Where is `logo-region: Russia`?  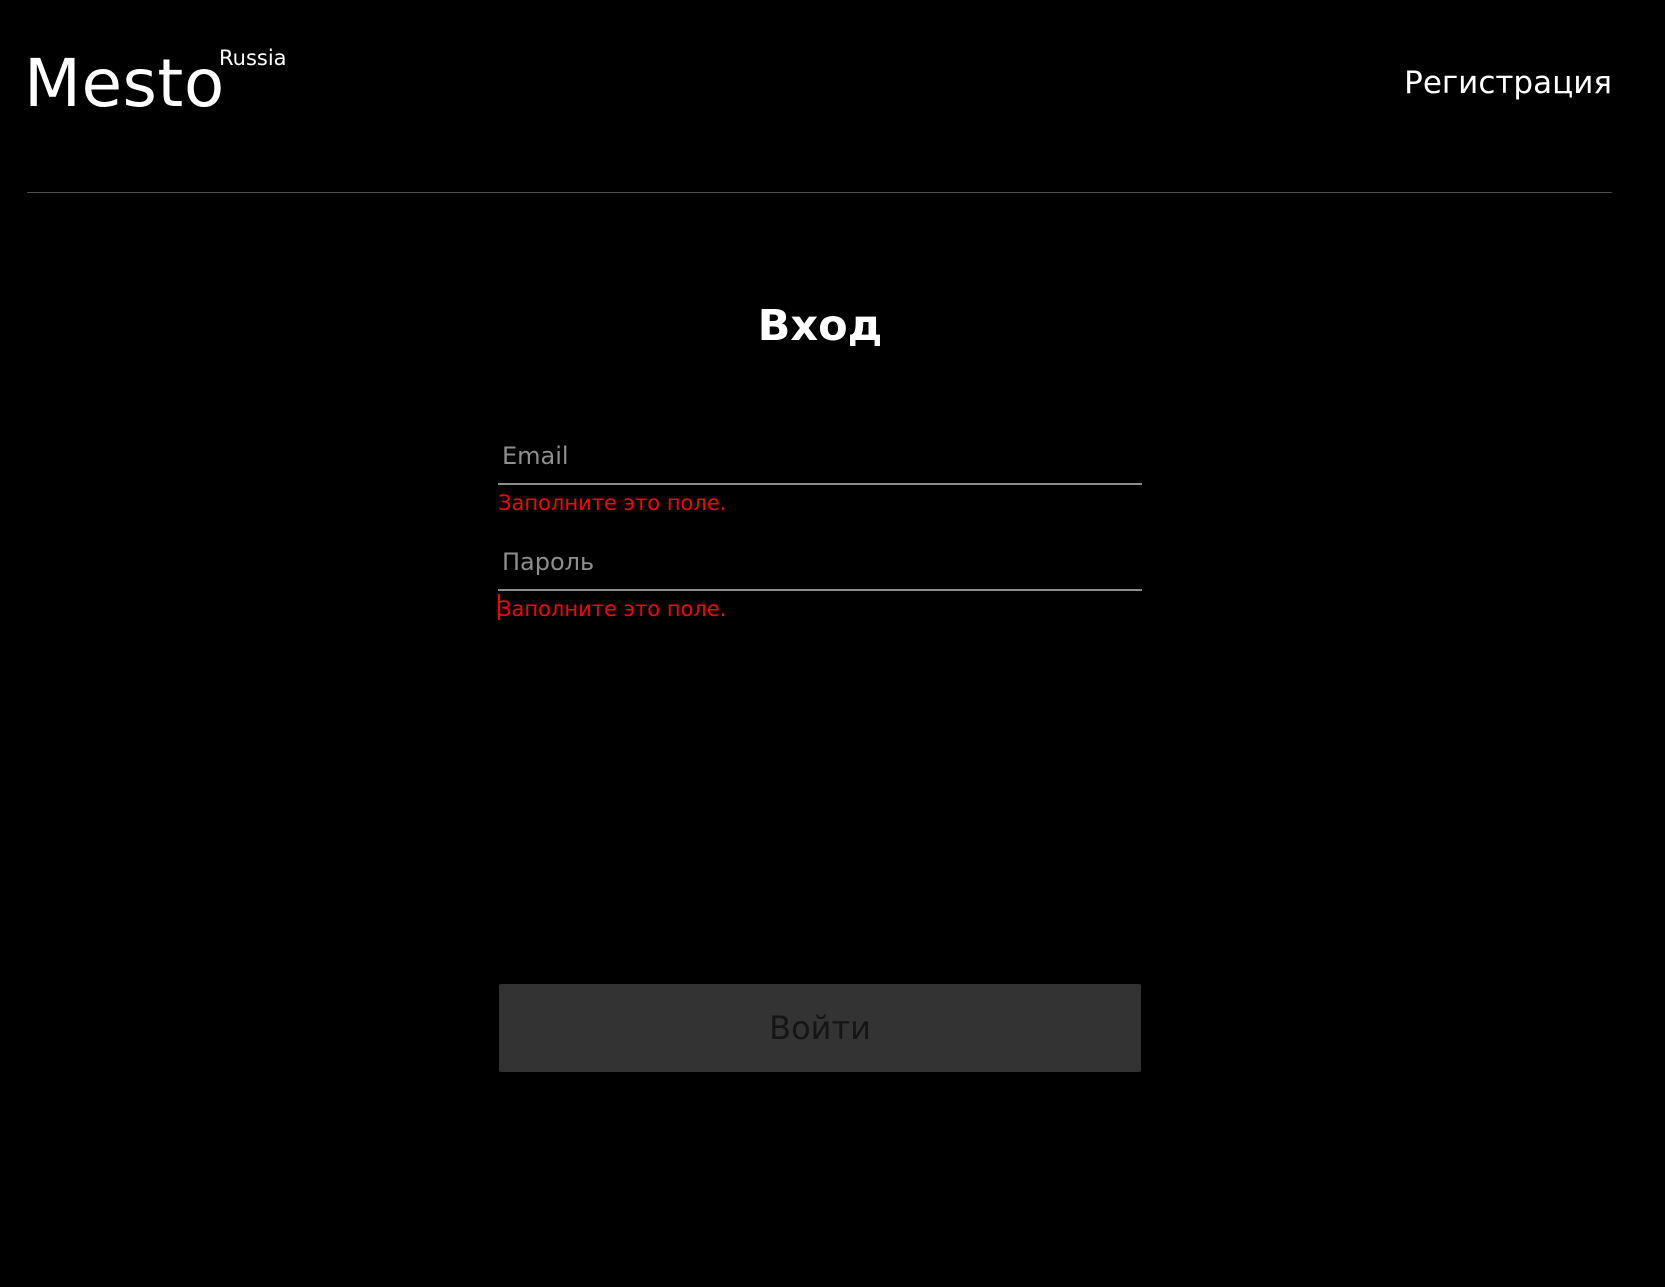
logo-region: Russia is located at coordinates (253, 58).